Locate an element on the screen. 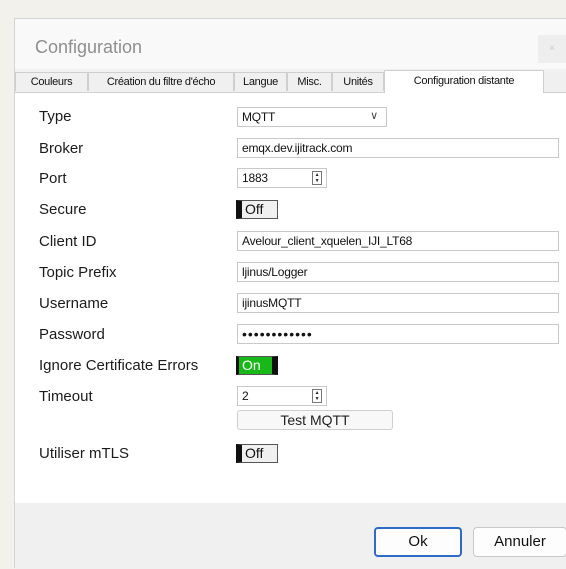 Image resolution: width=566 pixels, height=569 pixels. tab-langue: Langue is located at coordinates (260, 81).